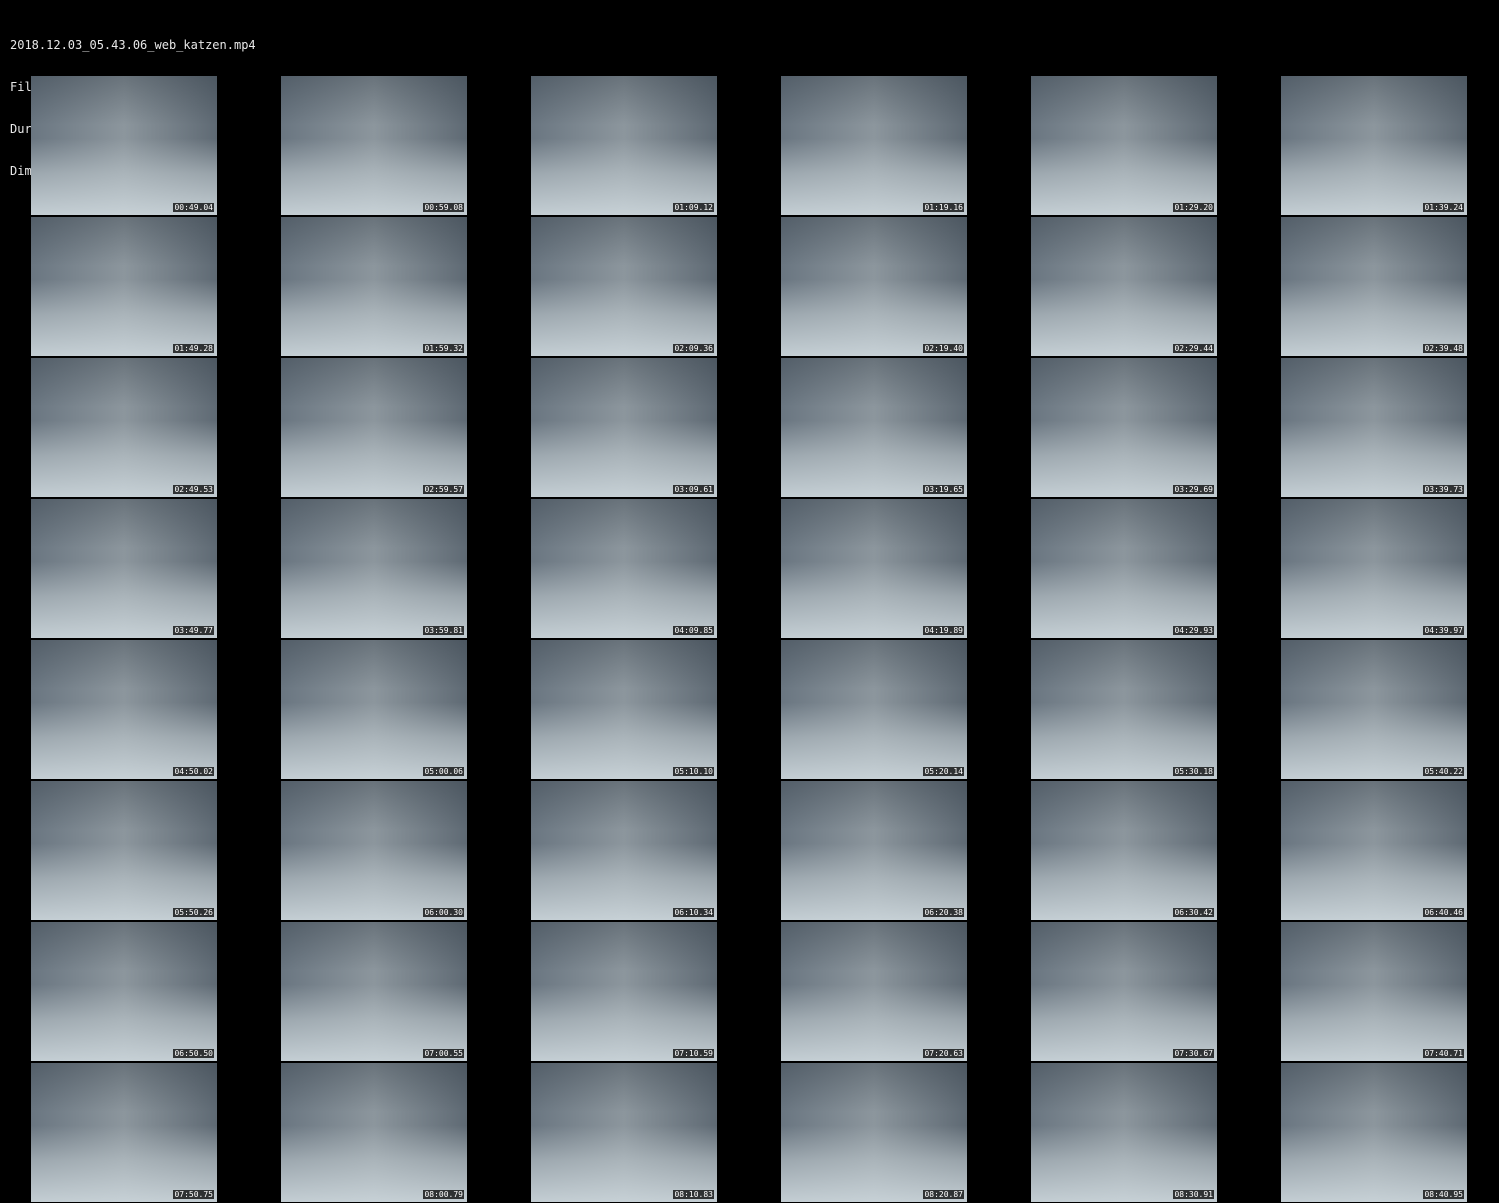  I want to click on thumbnail: 03:49.77, so click(124, 568).